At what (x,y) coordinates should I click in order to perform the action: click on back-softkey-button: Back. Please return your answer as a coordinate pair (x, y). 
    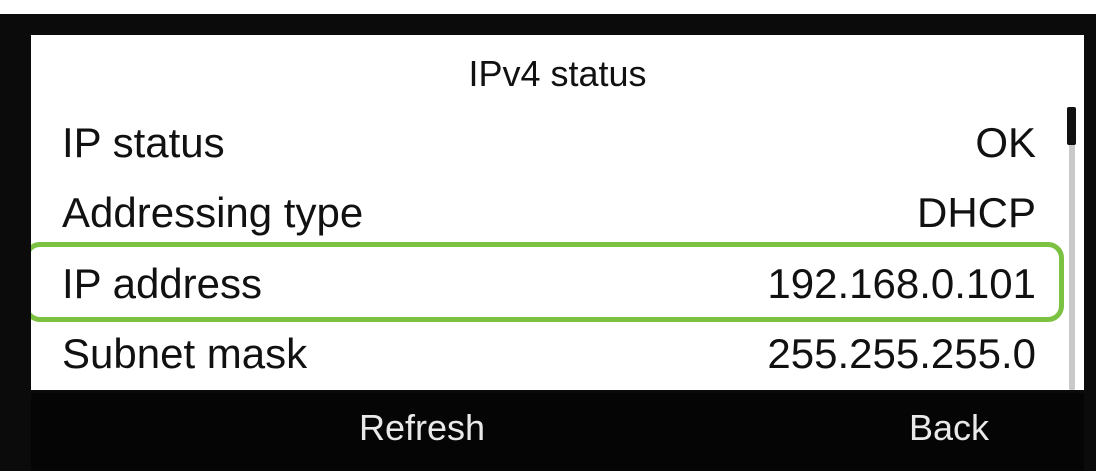
    Looking at the image, I should click on (949, 428).